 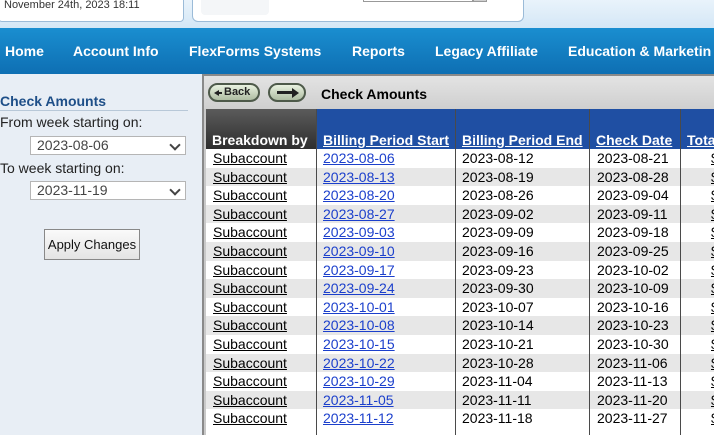 I want to click on billing-period-start-link: 2023-10-22, so click(x=359, y=363).